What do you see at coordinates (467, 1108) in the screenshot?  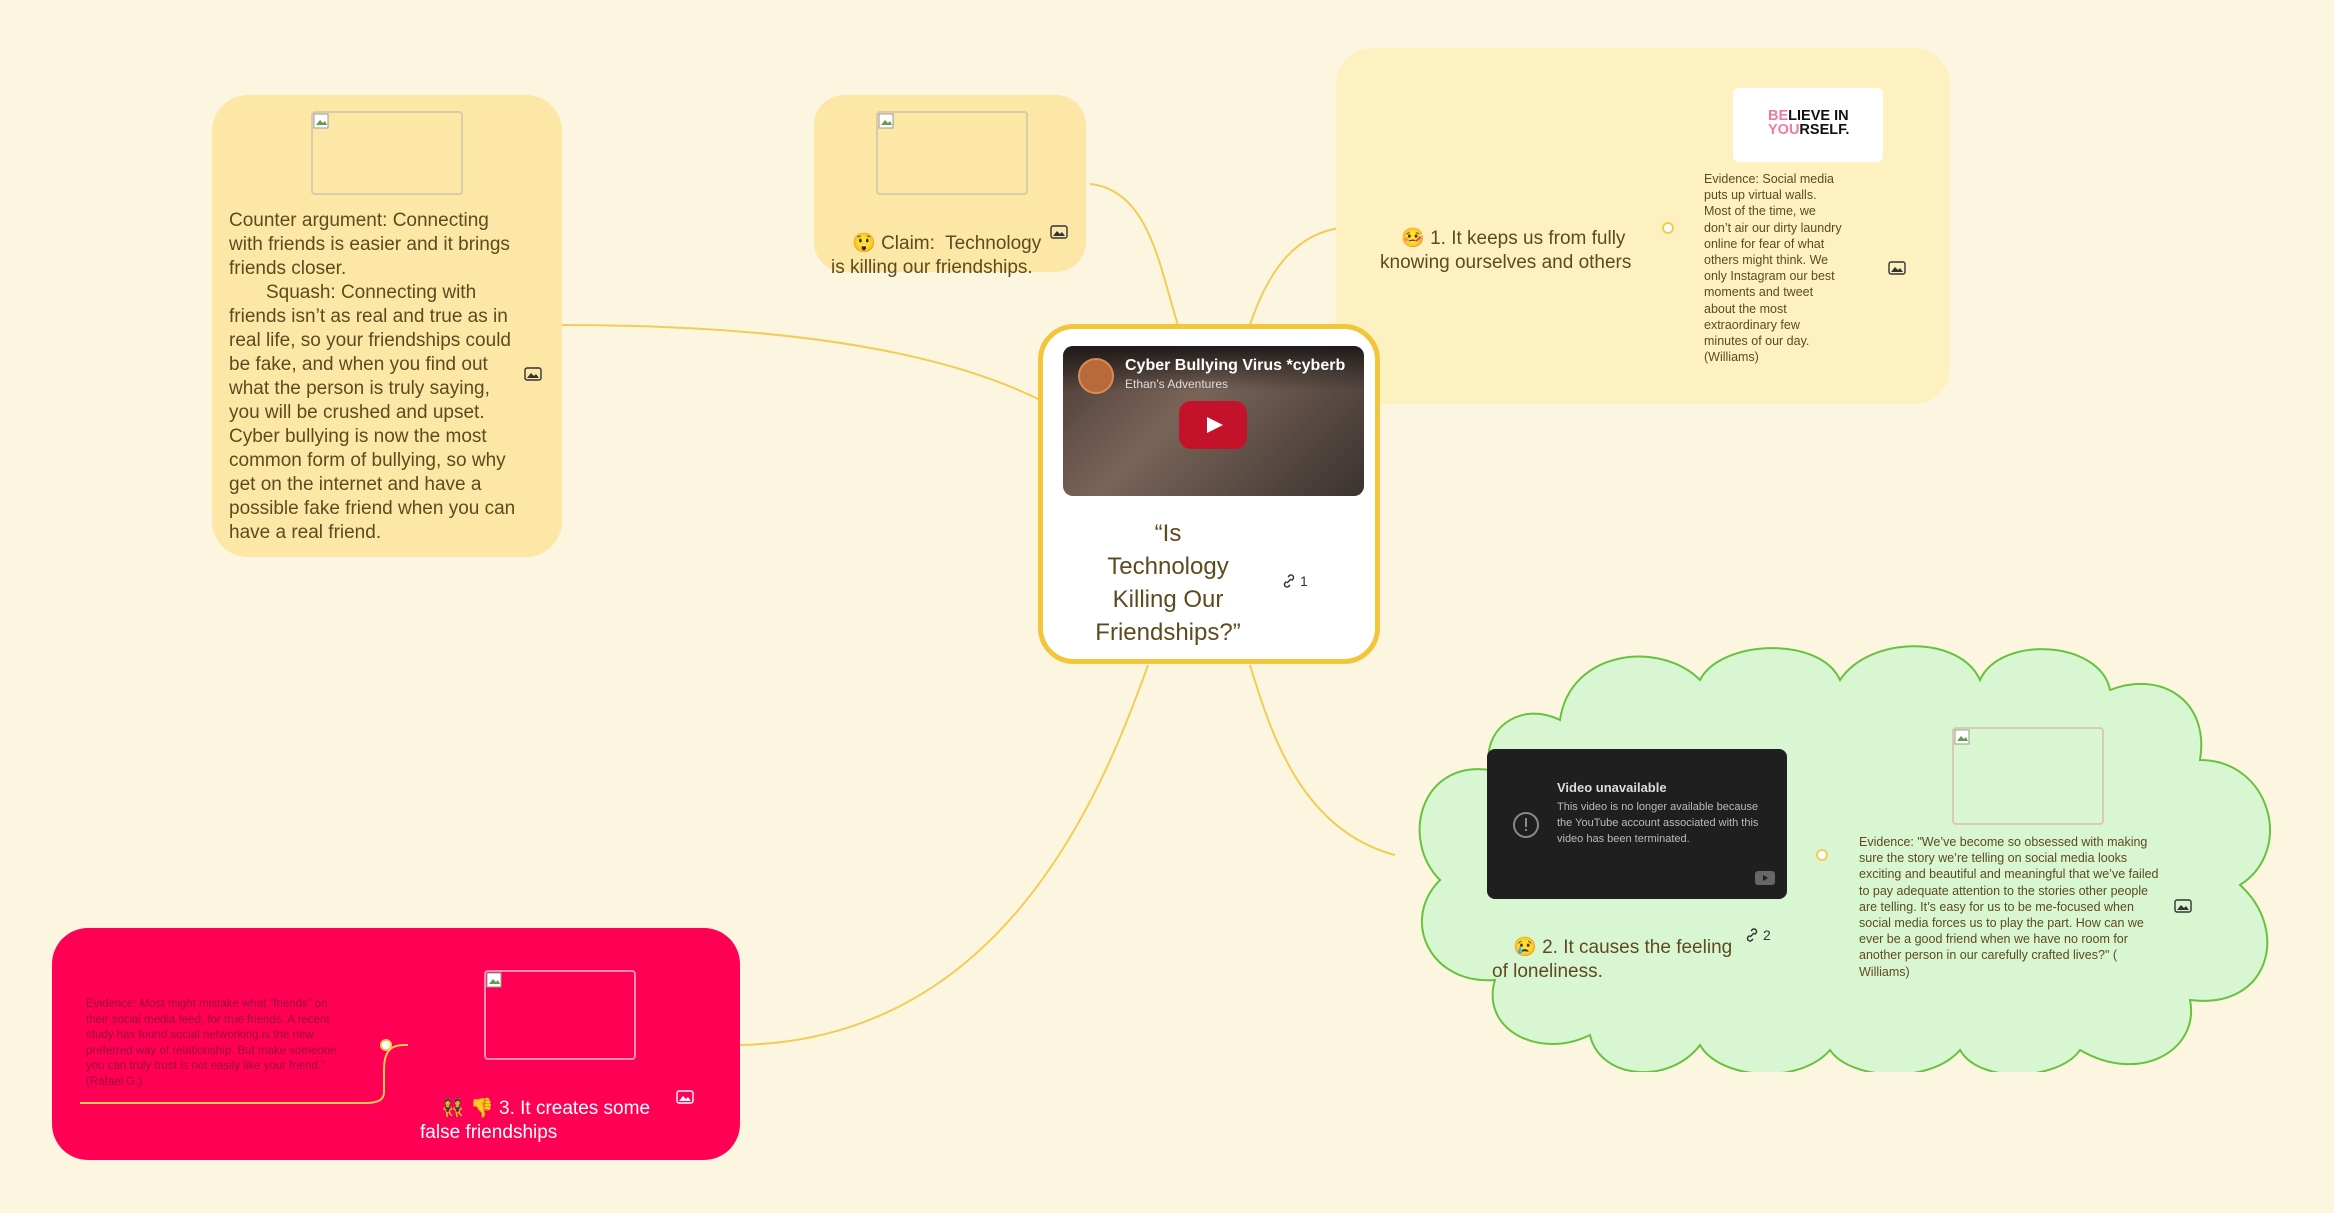 I see `topic3-emoji: 👯 👎` at bounding box center [467, 1108].